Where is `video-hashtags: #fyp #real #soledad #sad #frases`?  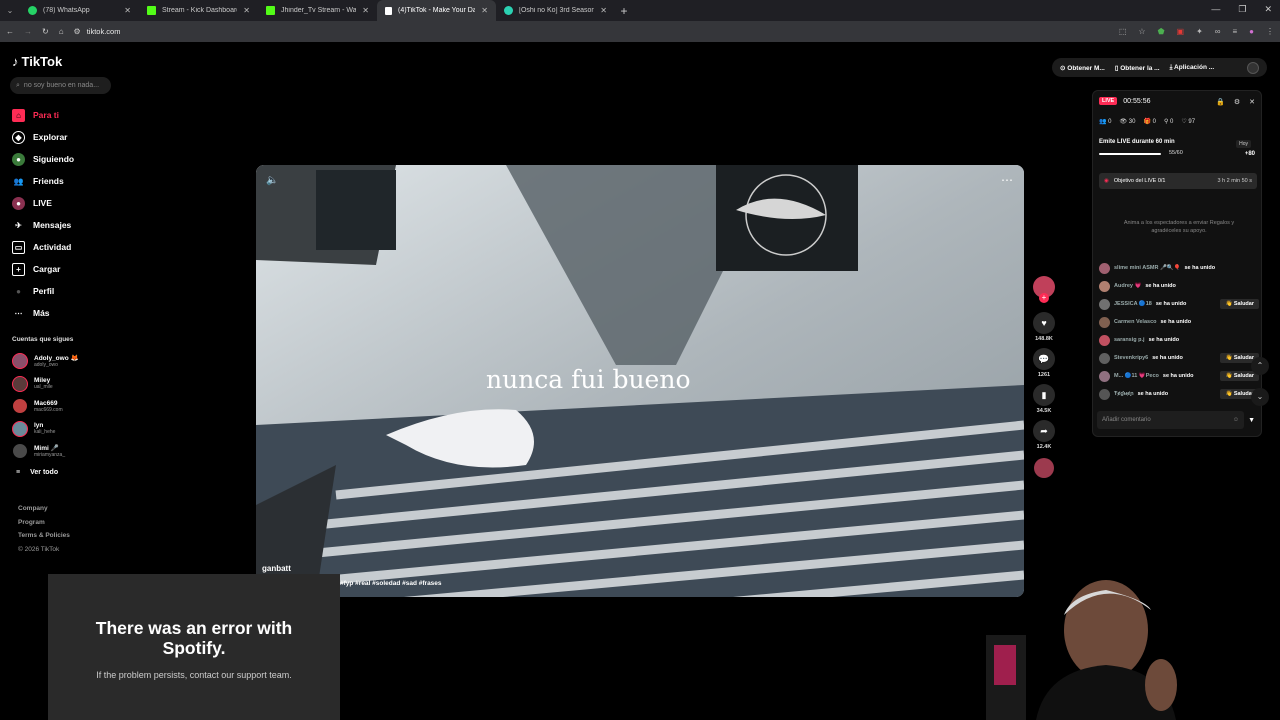 video-hashtags: #fyp #real #soledad #sad #frases is located at coordinates (391, 583).